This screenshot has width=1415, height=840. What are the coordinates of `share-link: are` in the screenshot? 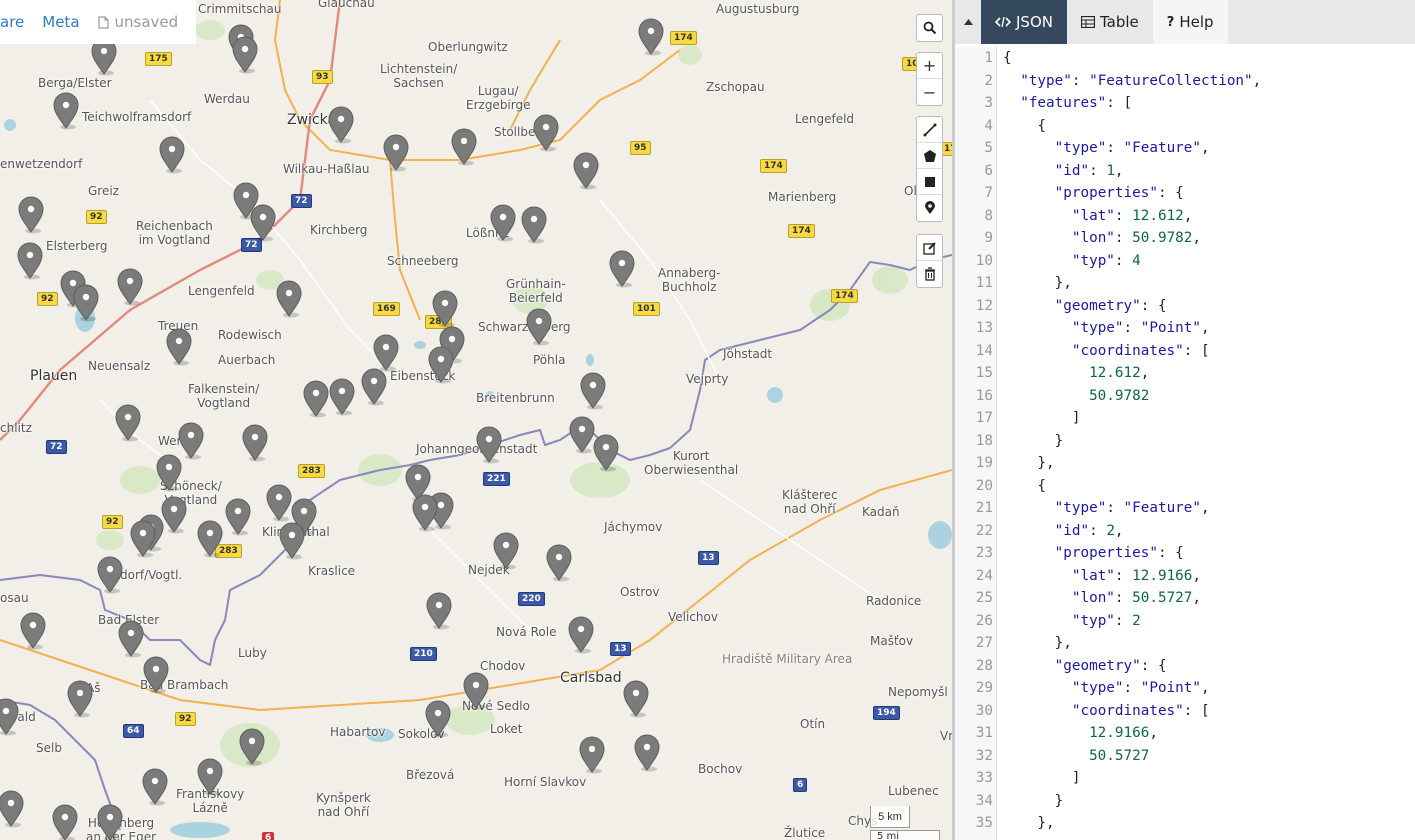 It's located at (12, 22).